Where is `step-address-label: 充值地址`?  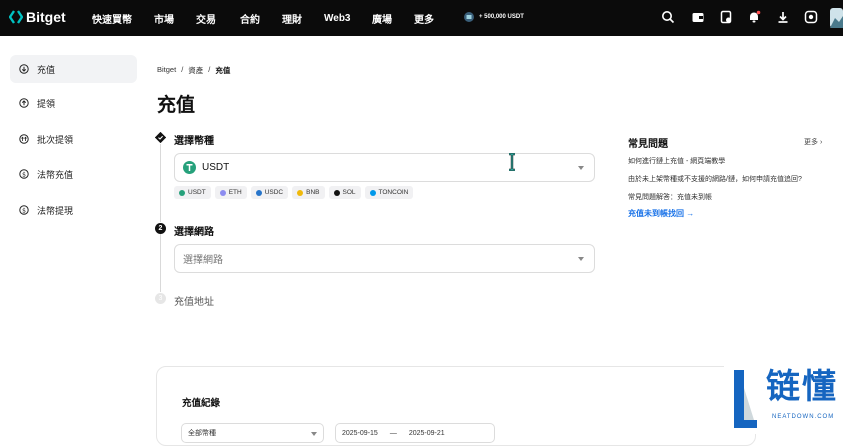
step-address-label: 充值地址 is located at coordinates (194, 302).